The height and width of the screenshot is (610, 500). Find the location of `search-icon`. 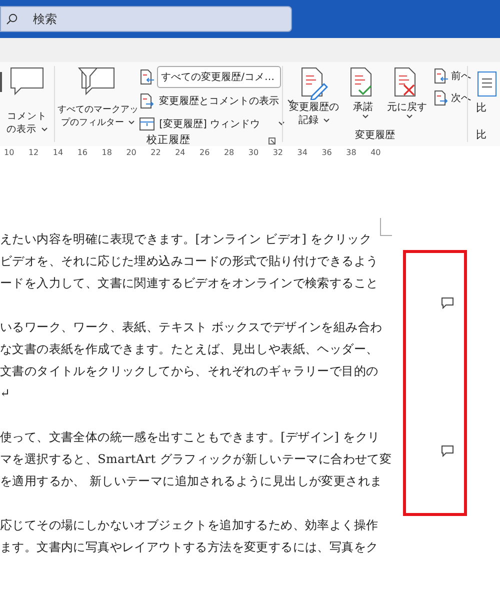

search-icon is located at coordinates (12, 19).